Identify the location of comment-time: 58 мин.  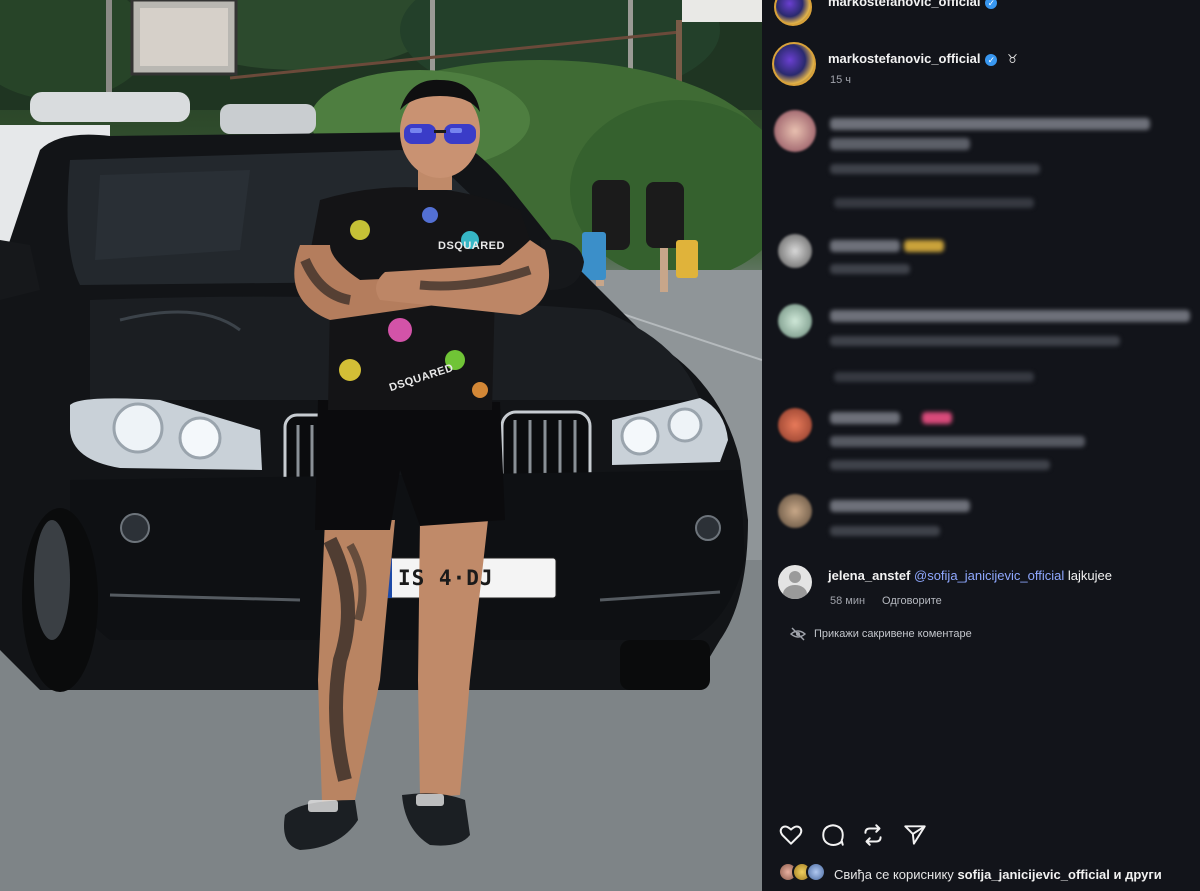
(848, 601).